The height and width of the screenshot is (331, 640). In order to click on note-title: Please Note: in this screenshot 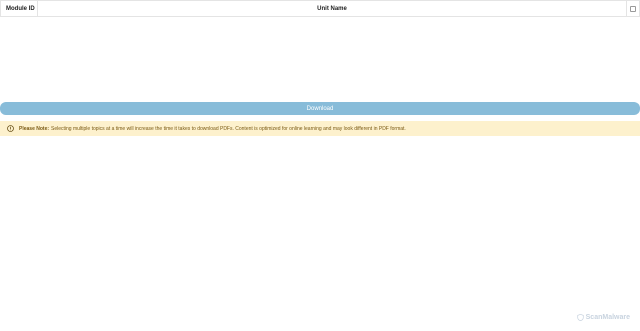, I will do `click(34, 128)`.